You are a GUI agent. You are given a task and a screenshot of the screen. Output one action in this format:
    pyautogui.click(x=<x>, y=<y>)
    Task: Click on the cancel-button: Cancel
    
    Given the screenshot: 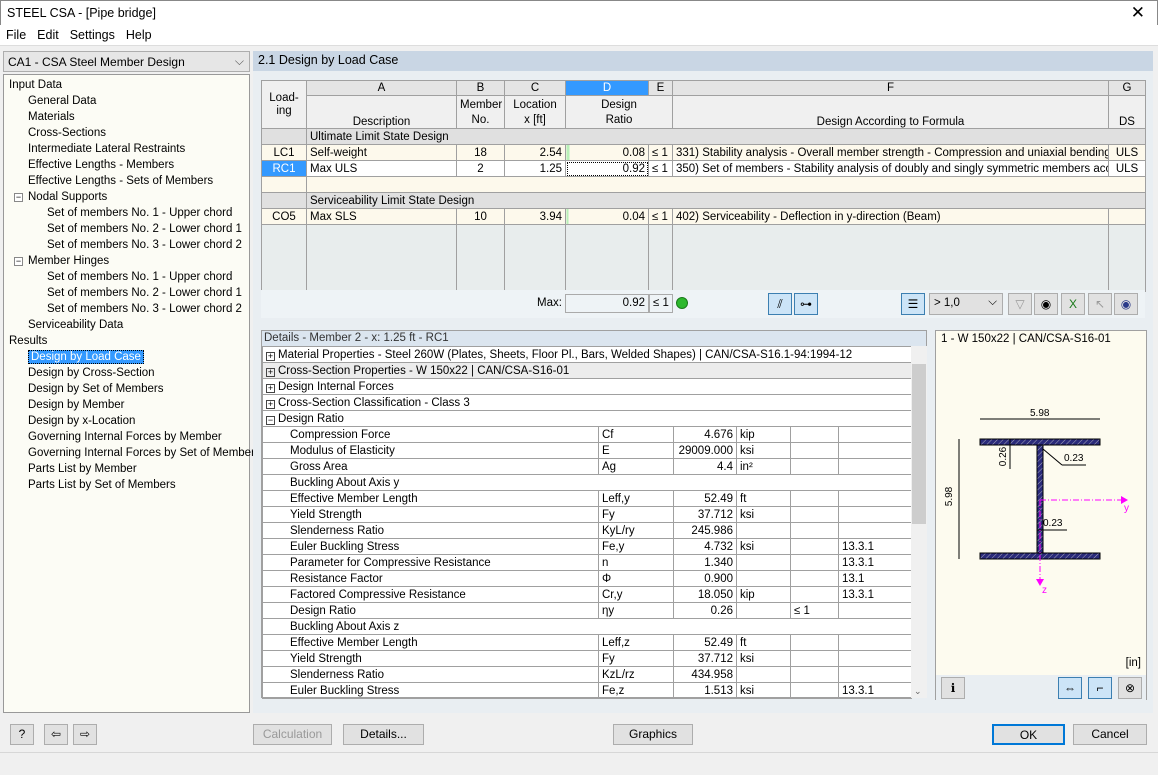 What is the action you would take?
    pyautogui.click(x=1110, y=734)
    